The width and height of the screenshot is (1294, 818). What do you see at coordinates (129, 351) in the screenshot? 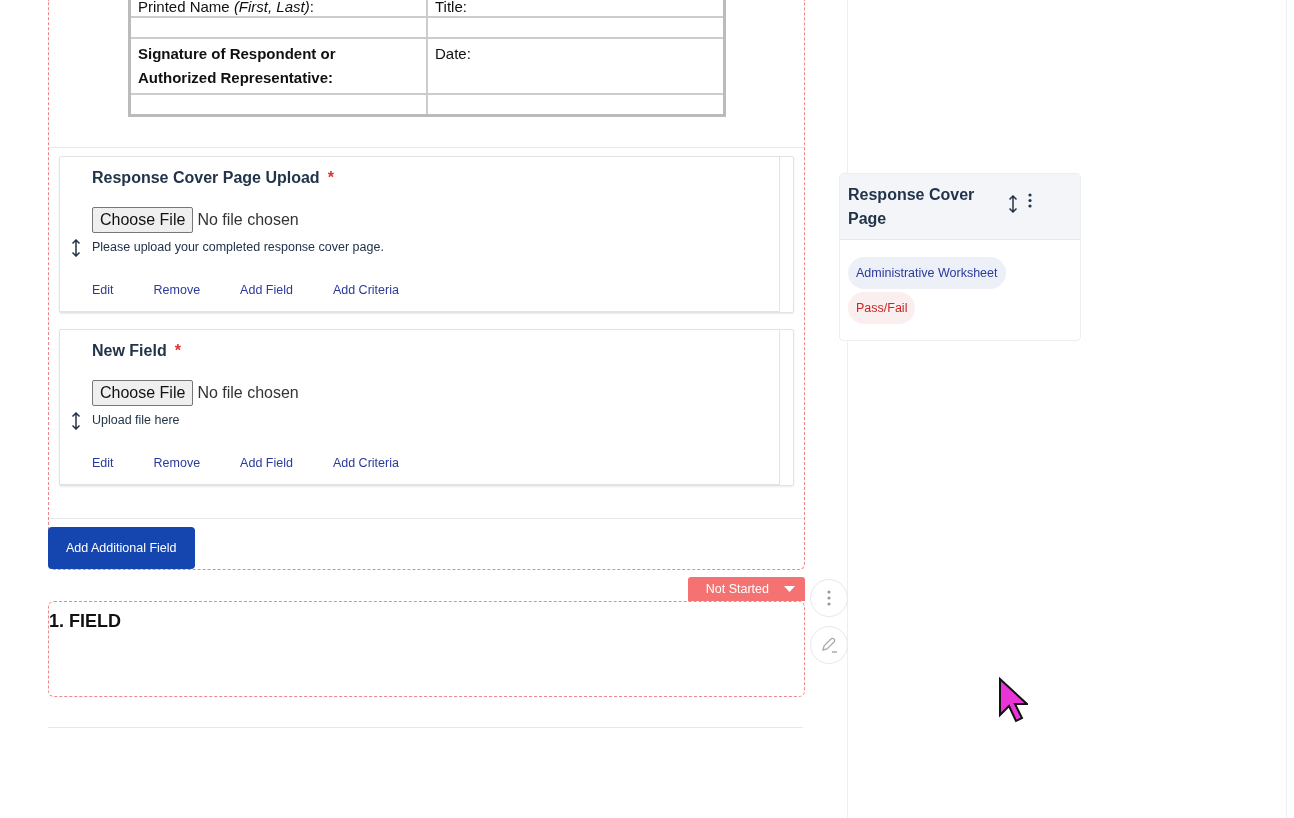
I see `field-title: New Field` at bounding box center [129, 351].